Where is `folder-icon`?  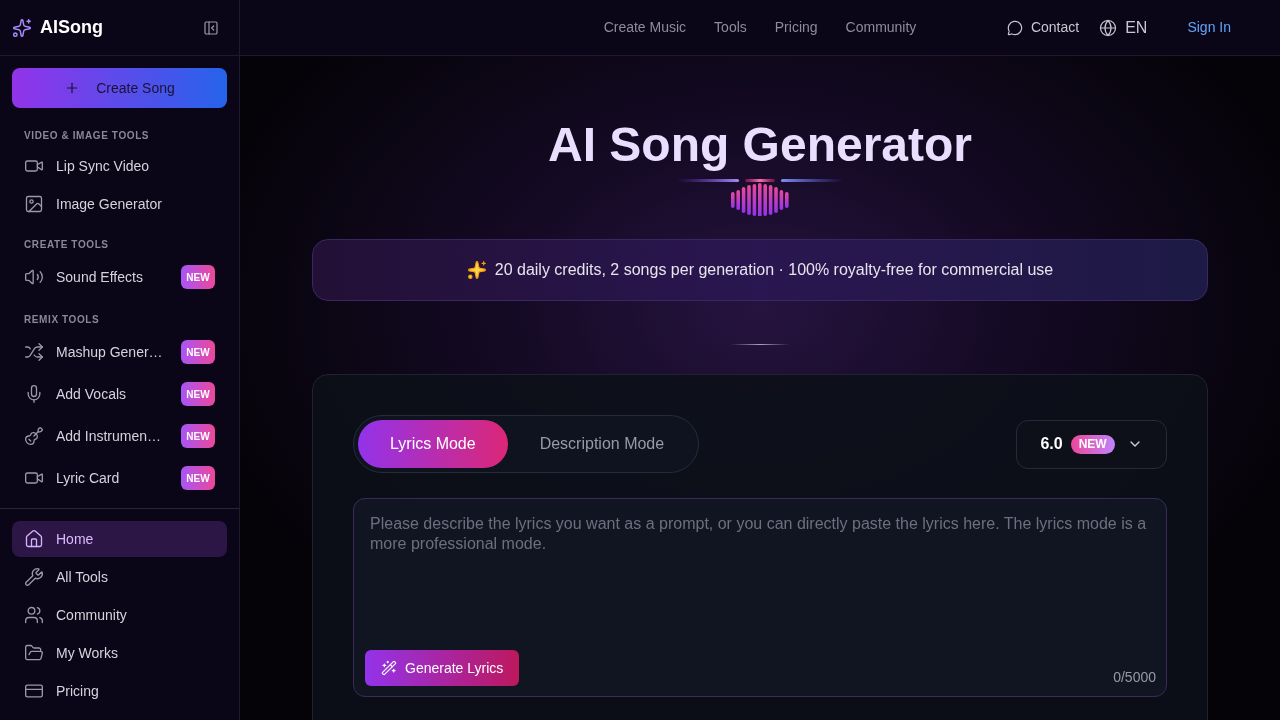 folder-icon is located at coordinates (34, 653).